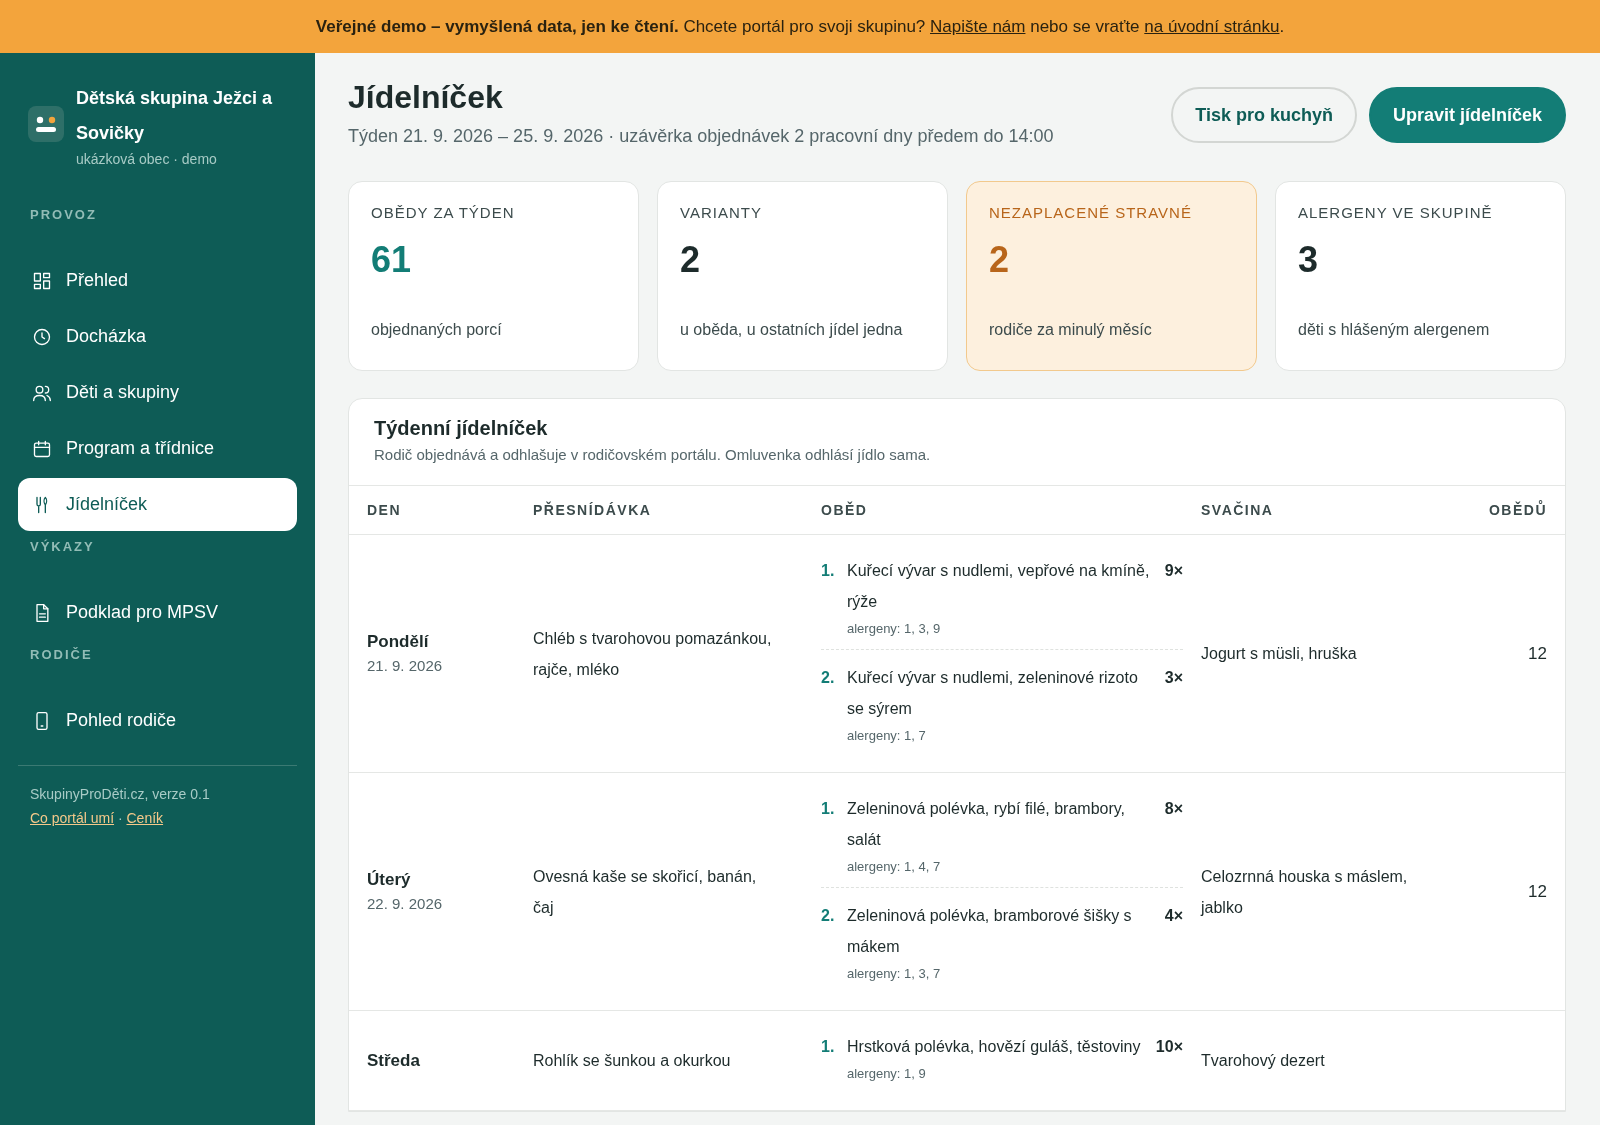  Describe the element at coordinates (157, 448) in the screenshot. I see `nav-item: Program a třídnice` at that location.